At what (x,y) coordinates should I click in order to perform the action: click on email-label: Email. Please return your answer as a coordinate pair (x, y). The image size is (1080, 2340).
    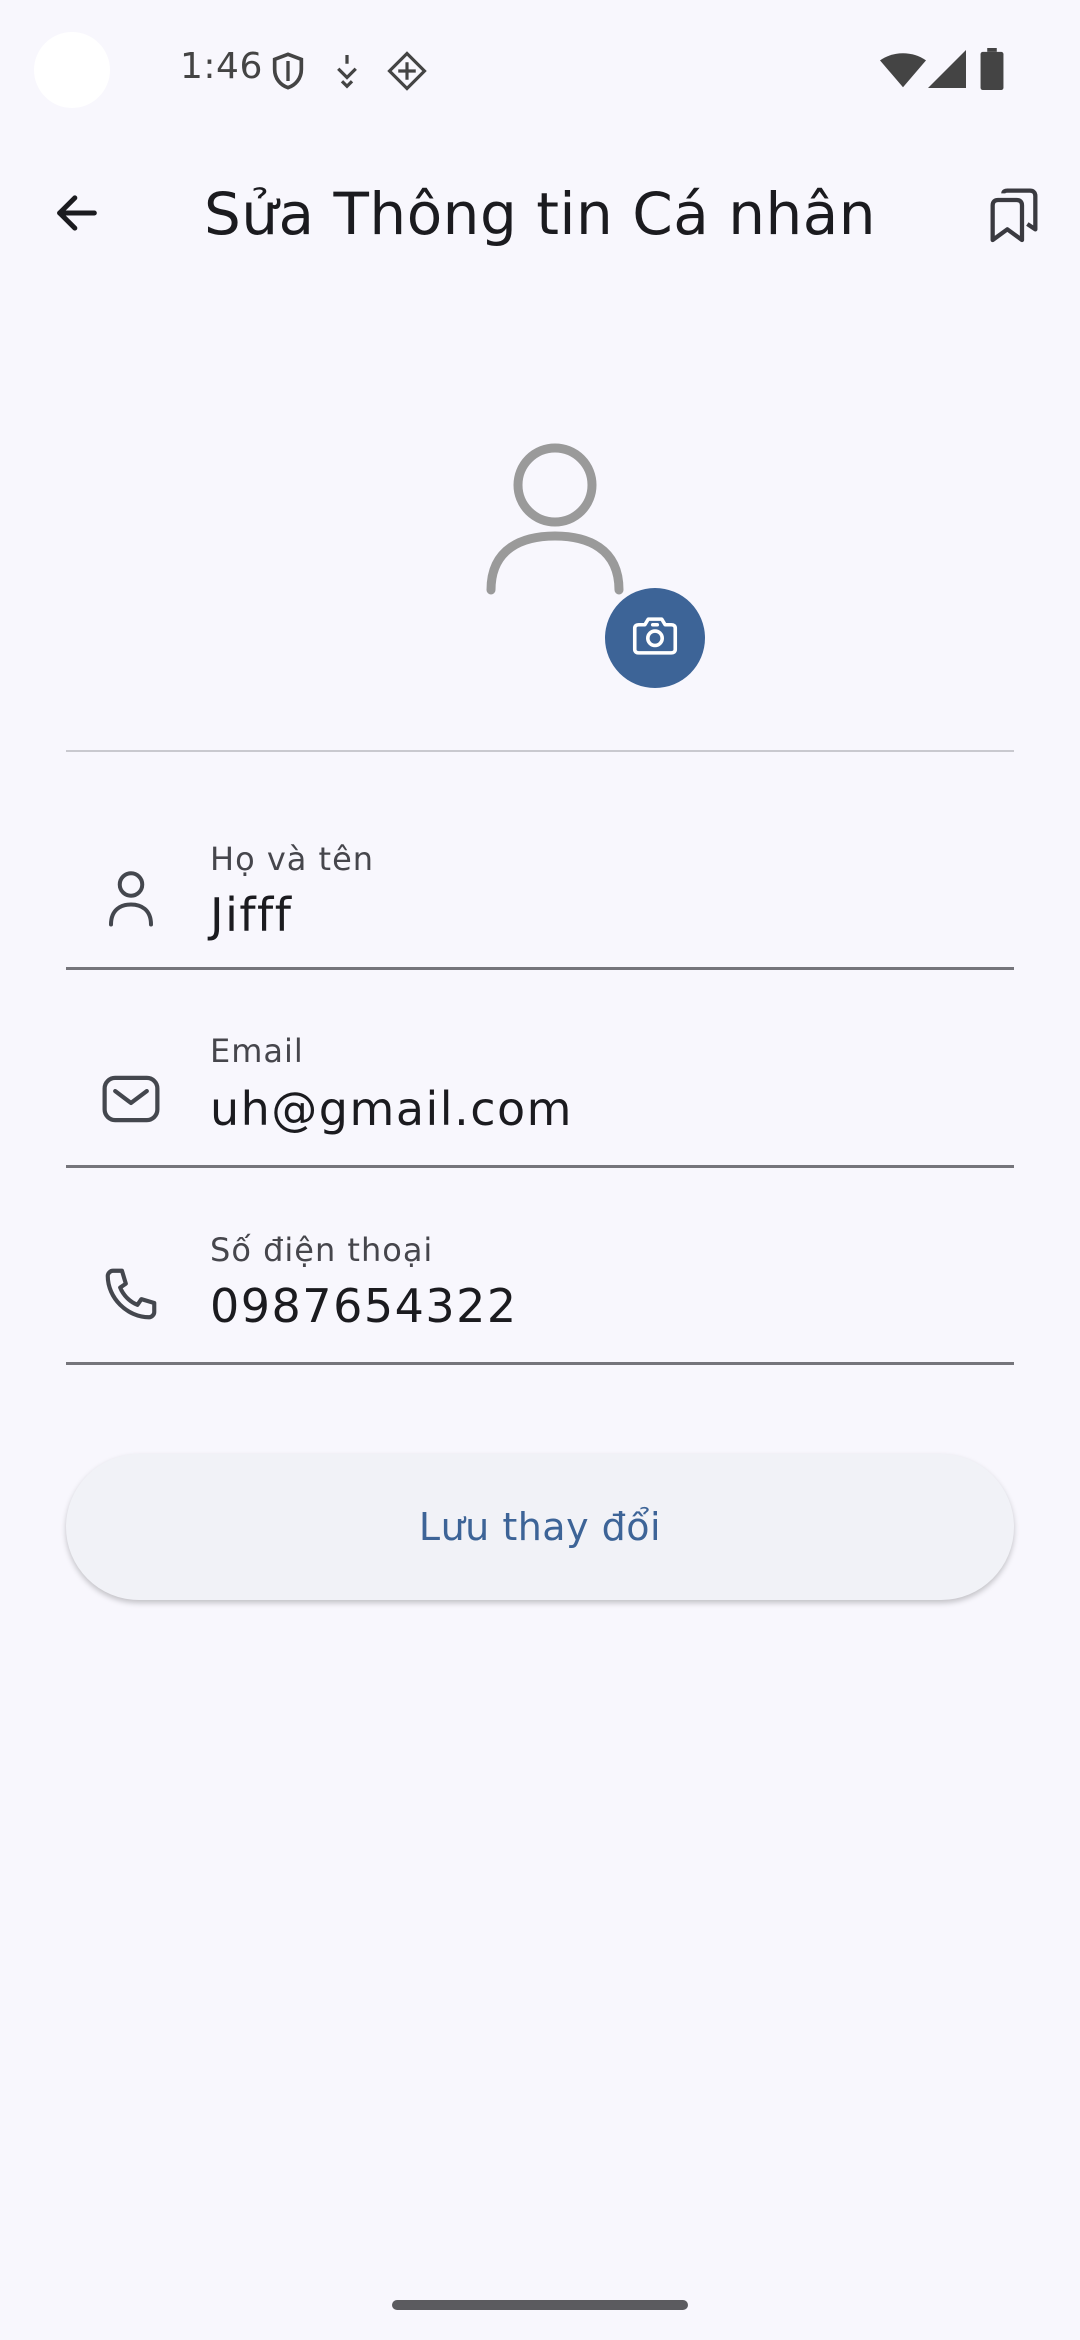
    Looking at the image, I should click on (257, 1051).